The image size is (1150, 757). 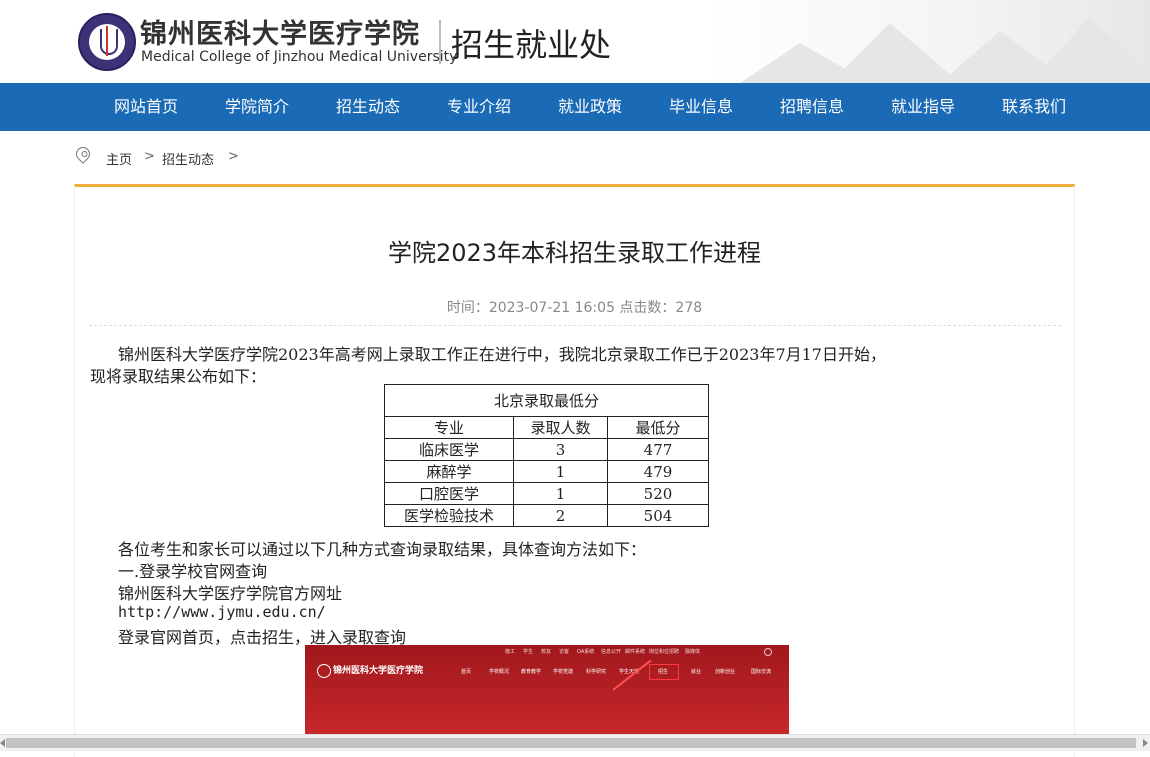 What do you see at coordinates (560, 515) in the screenshot?
I see `table-cell: 2` at bounding box center [560, 515].